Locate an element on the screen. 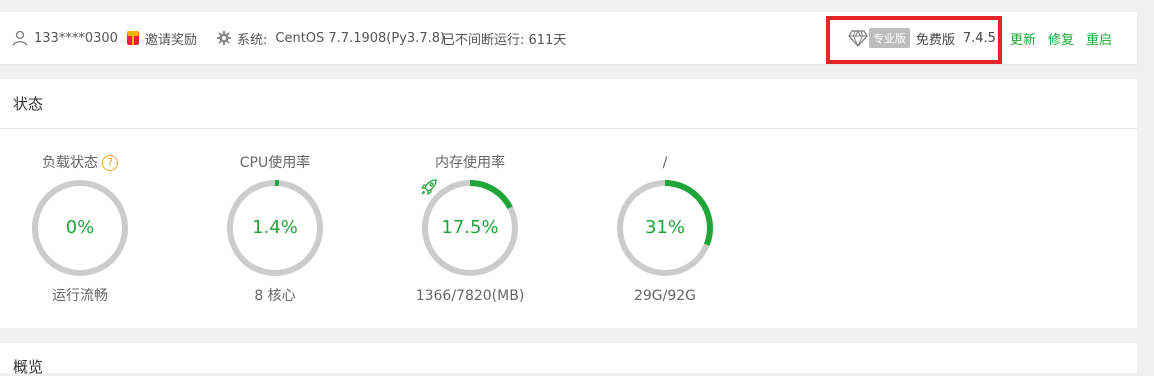 Image resolution: width=1154 pixels, height=376 pixels. load-ring: 0% is located at coordinates (80, 228).